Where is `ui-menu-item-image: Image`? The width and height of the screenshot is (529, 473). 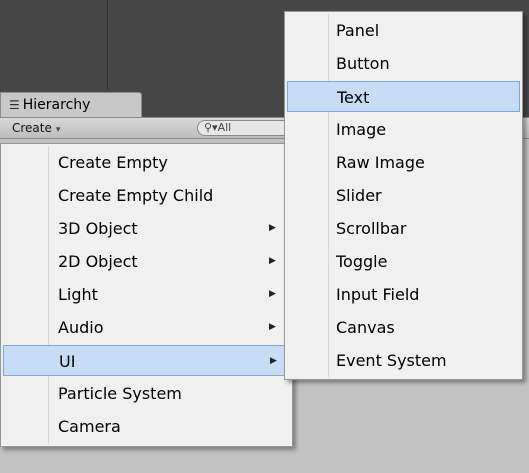 ui-menu-item-image: Image is located at coordinates (403, 129).